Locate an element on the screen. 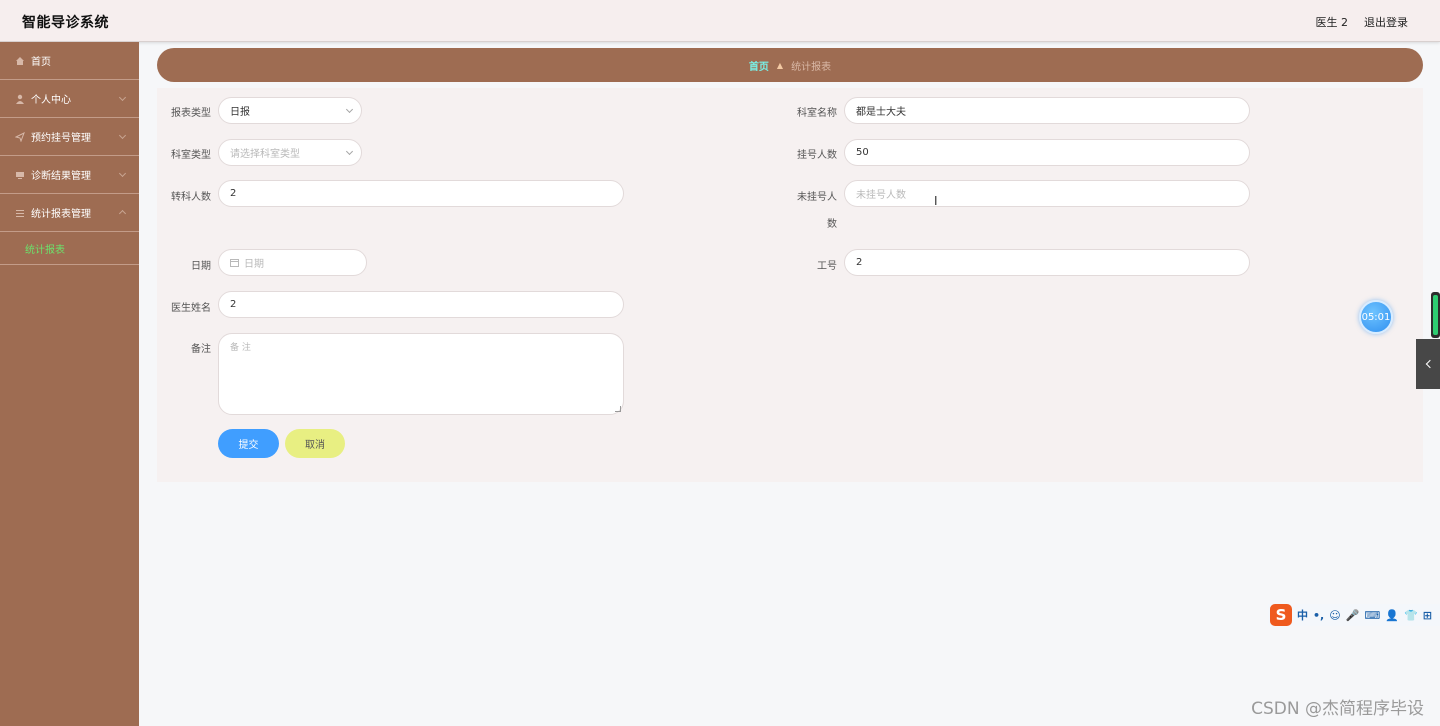  report-type-select: 日报 is located at coordinates (290, 110).